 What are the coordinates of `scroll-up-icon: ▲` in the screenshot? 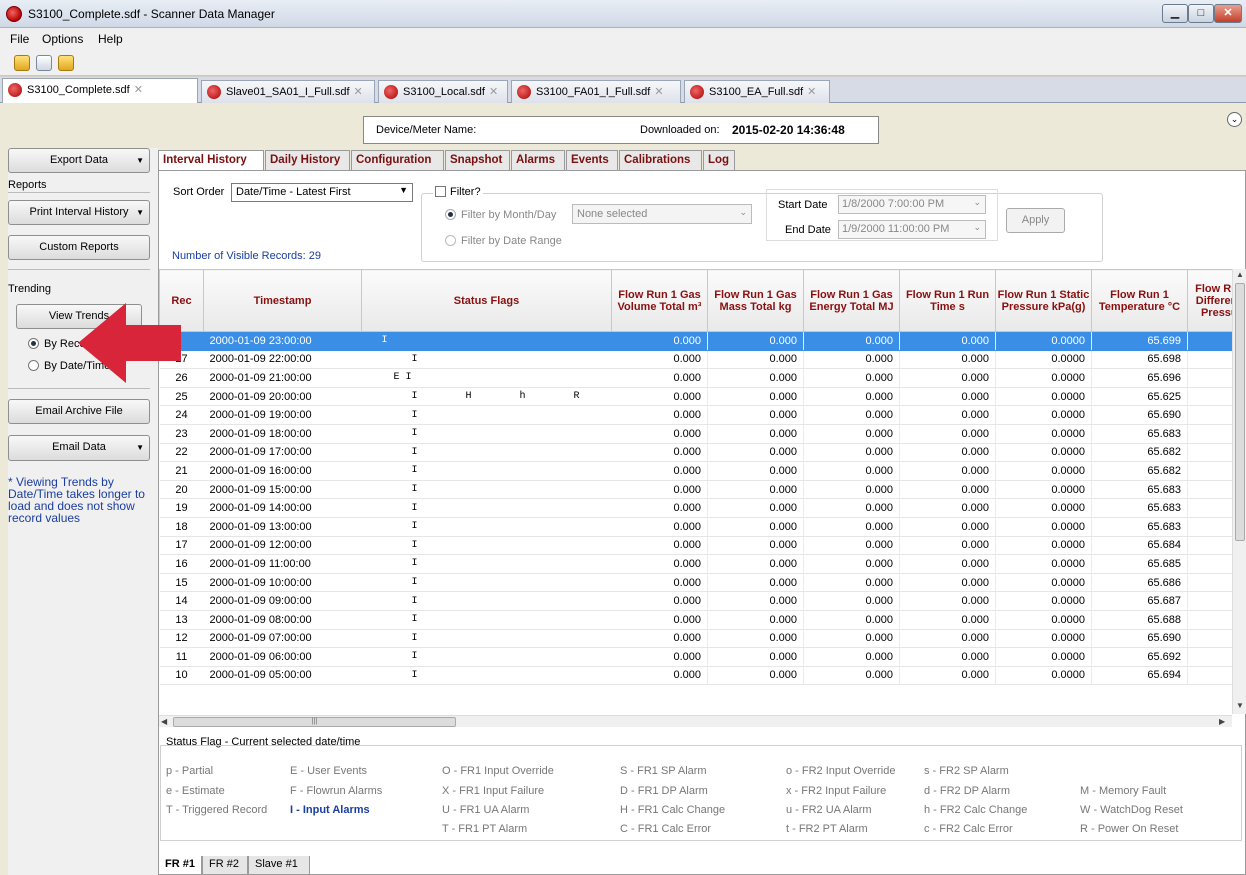 It's located at (1240, 274).